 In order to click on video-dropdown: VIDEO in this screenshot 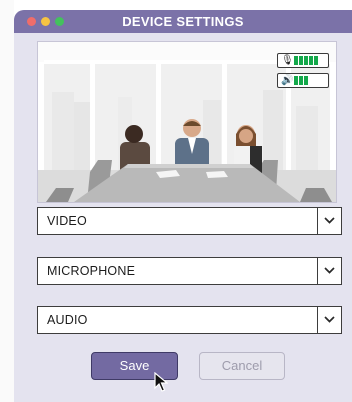, I will do `click(189, 221)`.